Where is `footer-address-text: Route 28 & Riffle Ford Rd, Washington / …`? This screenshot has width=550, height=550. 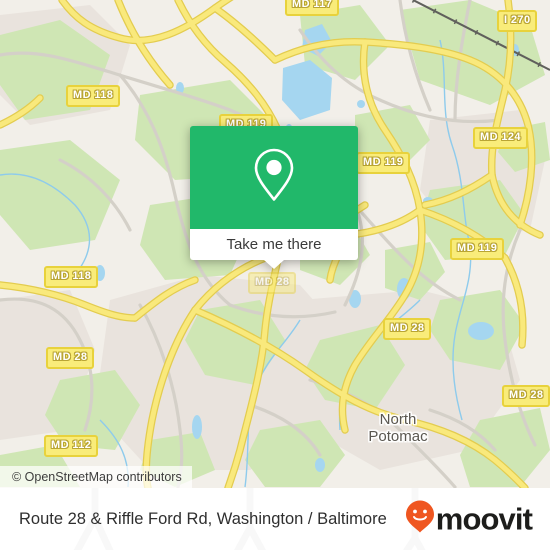
footer-address-text: Route 28 & Riffle Ford Rd, Washington / … is located at coordinates (203, 518).